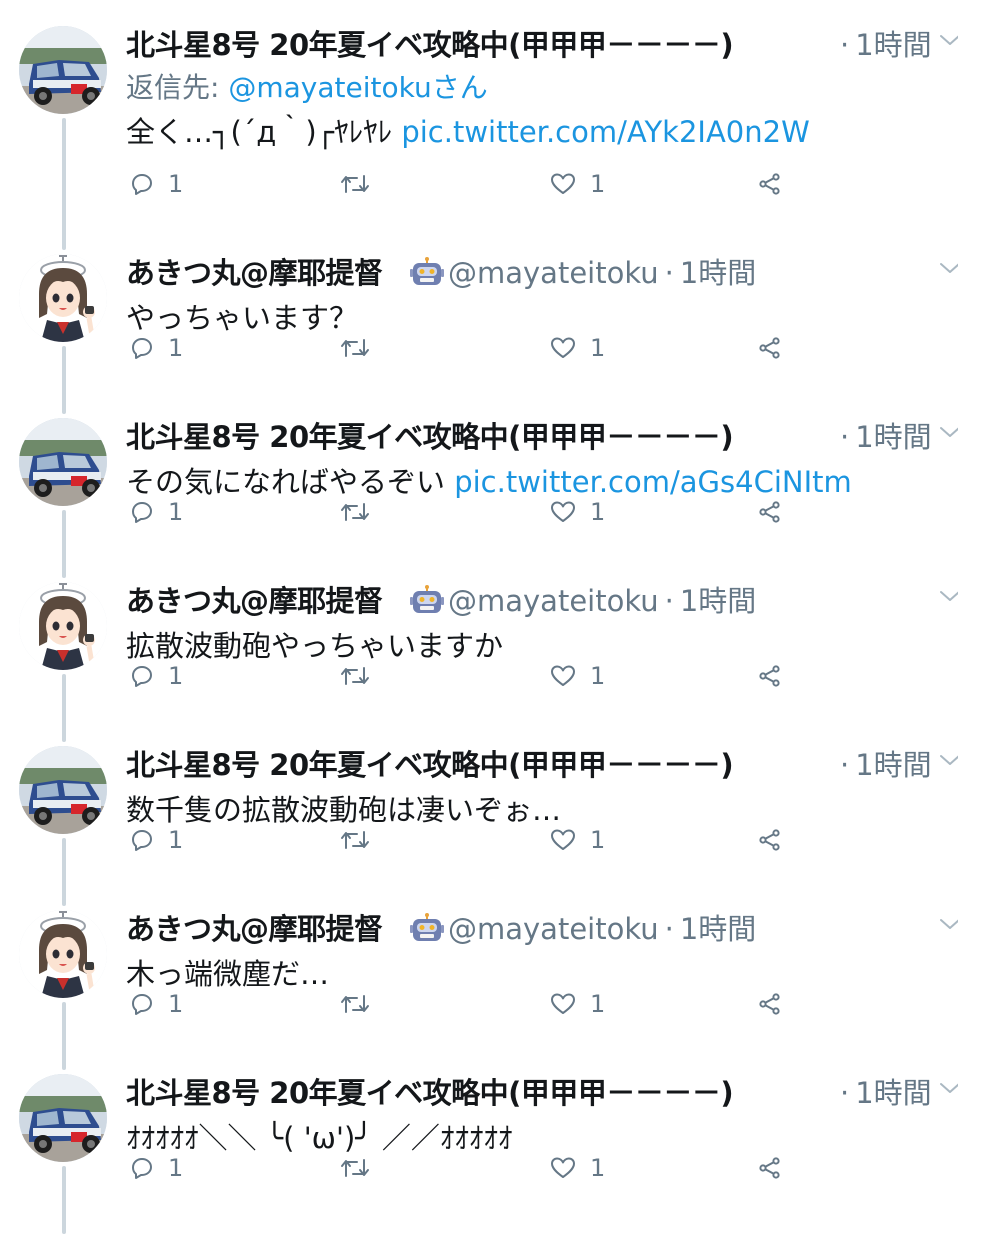 Image resolution: width=988 pixels, height=1234 pixels. What do you see at coordinates (357, 87) in the screenshot?
I see `reply-to-mention: @mayateitokuさん` at bounding box center [357, 87].